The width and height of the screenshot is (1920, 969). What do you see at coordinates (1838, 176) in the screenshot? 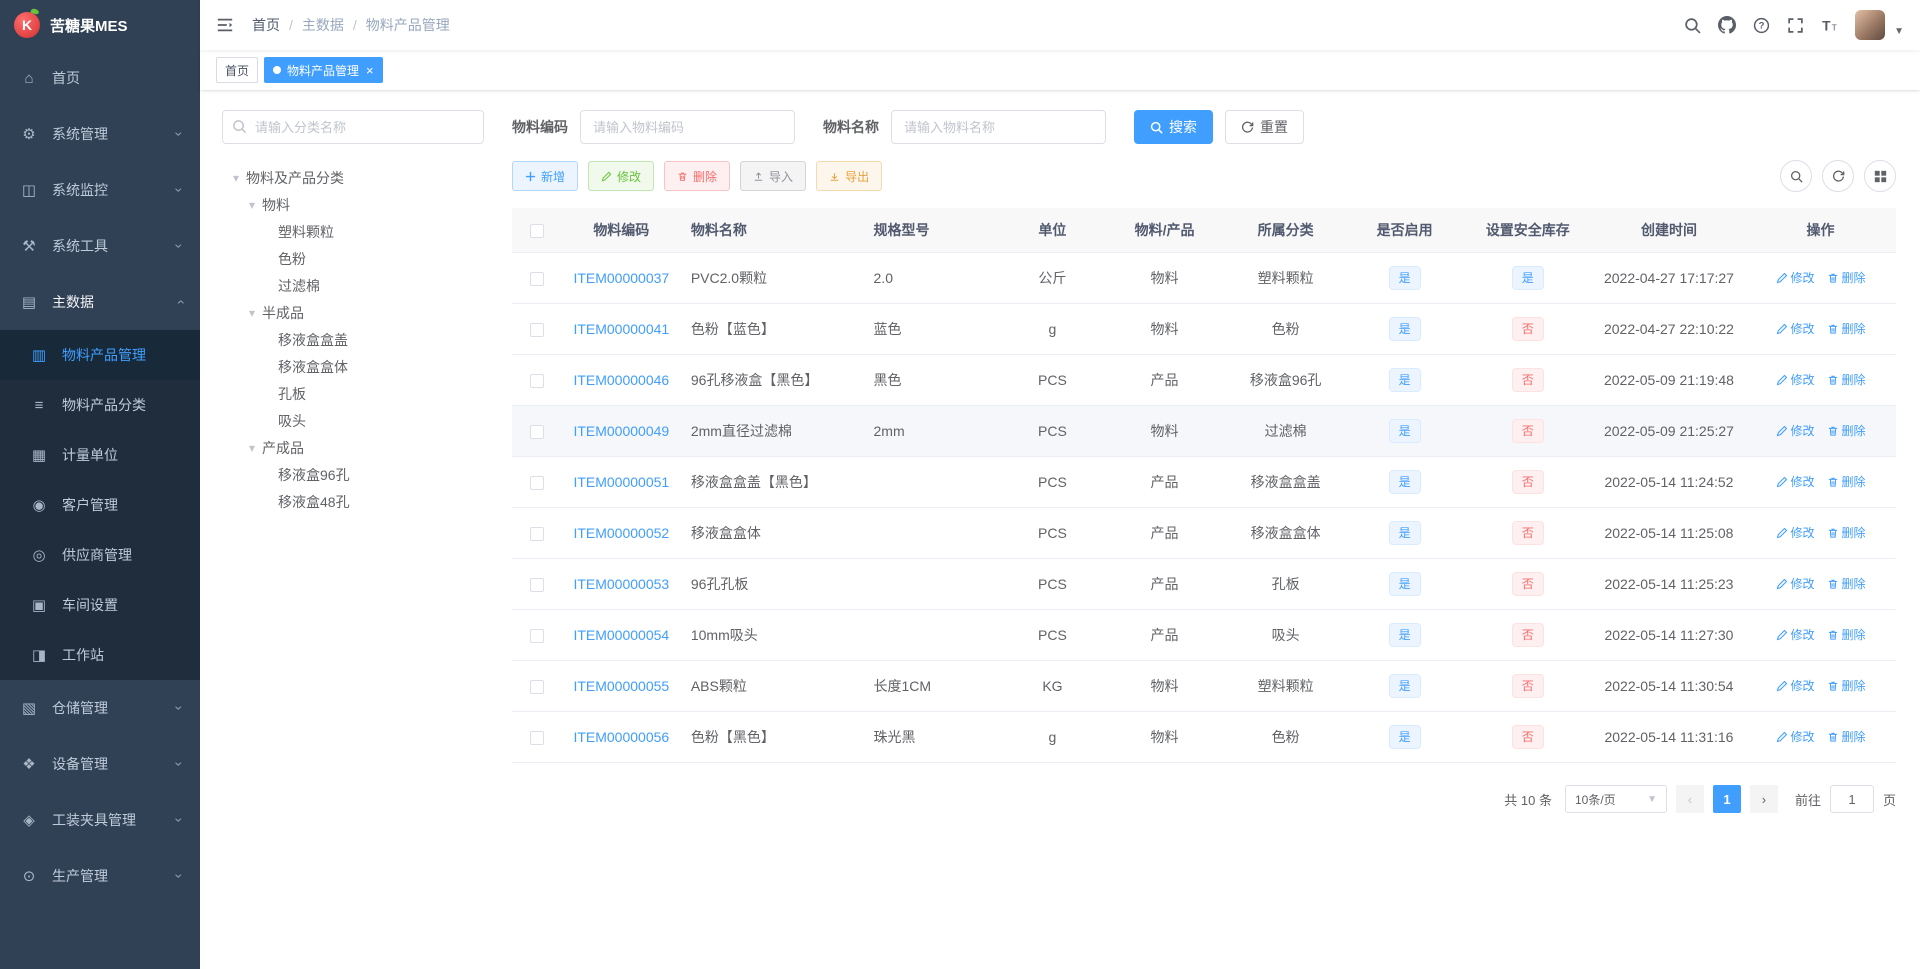
I see `refresh-button` at bounding box center [1838, 176].